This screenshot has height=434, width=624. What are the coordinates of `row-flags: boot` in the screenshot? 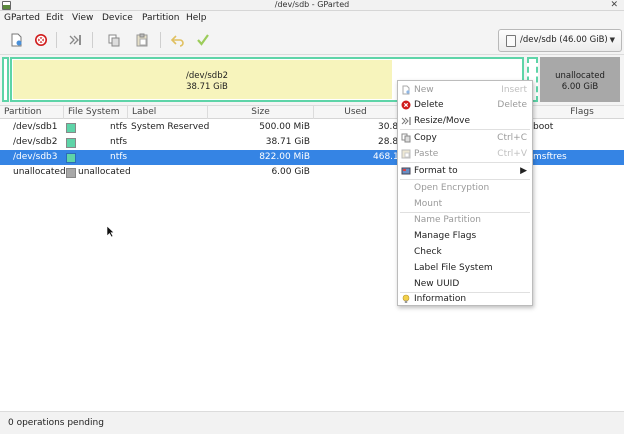 It's located at (543, 127).